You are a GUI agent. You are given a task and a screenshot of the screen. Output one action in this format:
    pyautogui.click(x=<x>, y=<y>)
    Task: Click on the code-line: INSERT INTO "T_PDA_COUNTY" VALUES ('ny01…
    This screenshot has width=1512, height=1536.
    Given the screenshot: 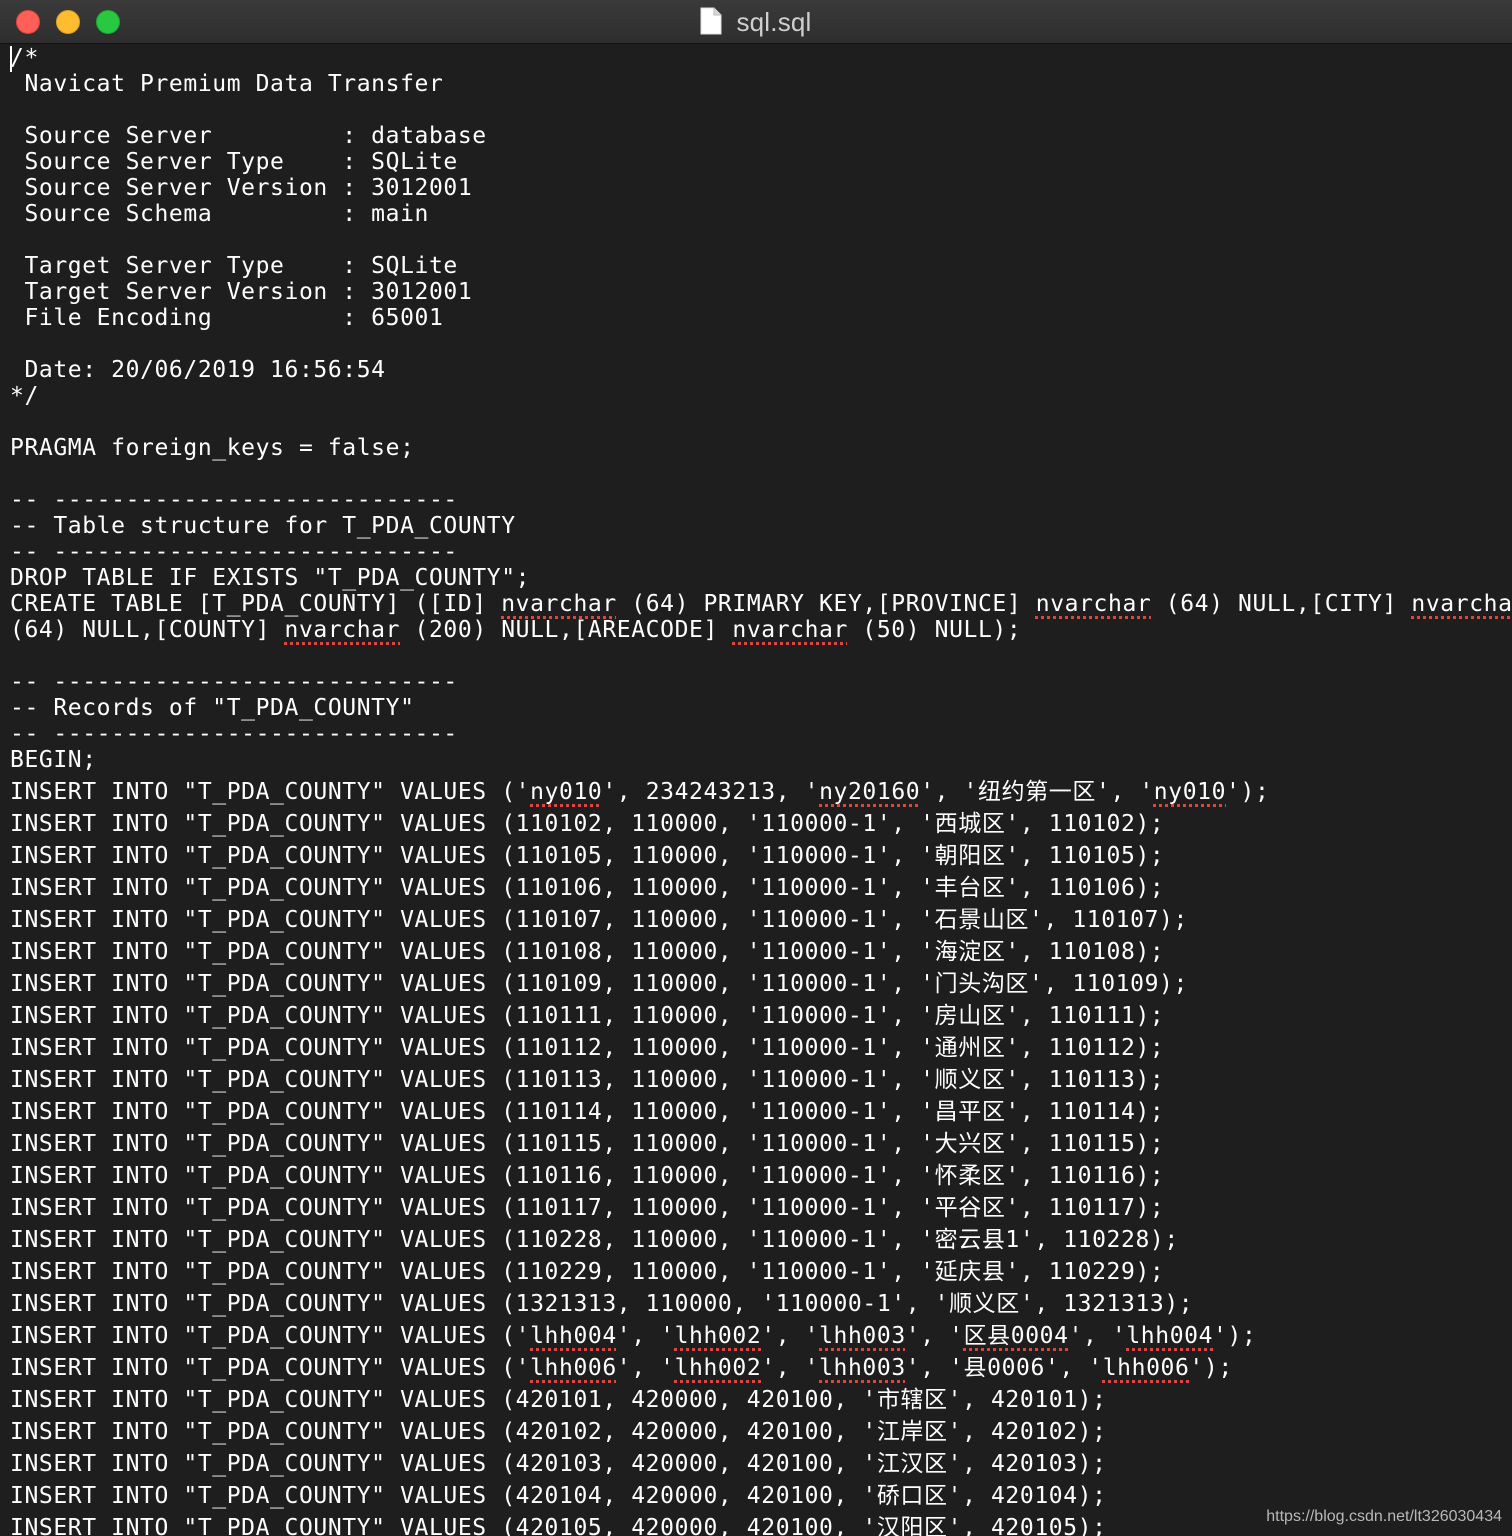 What is the action you would take?
    pyautogui.click(x=639, y=792)
    